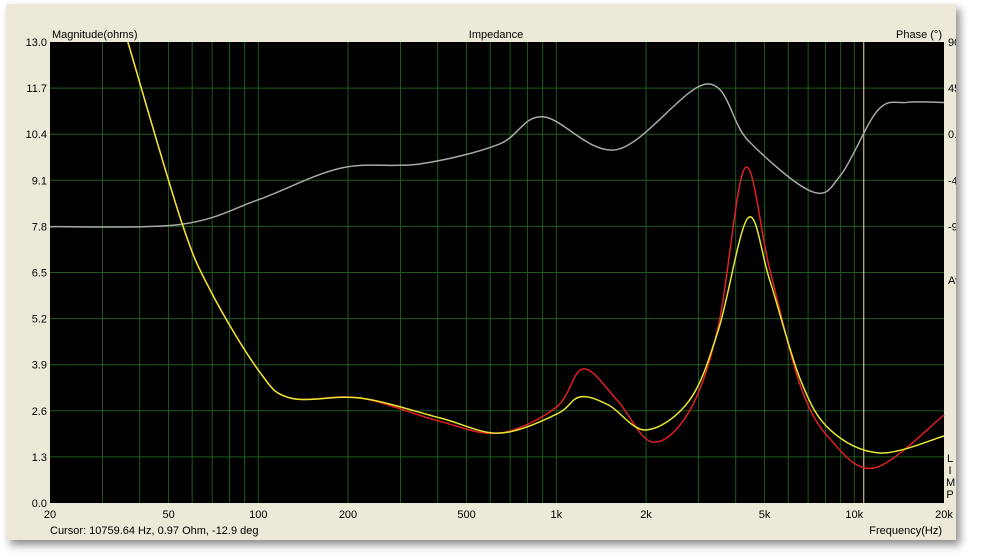 The width and height of the screenshot is (1000, 558). What do you see at coordinates (95, 35) in the screenshot?
I see `y-axis-label: Magnitude(ohms)` at bounding box center [95, 35].